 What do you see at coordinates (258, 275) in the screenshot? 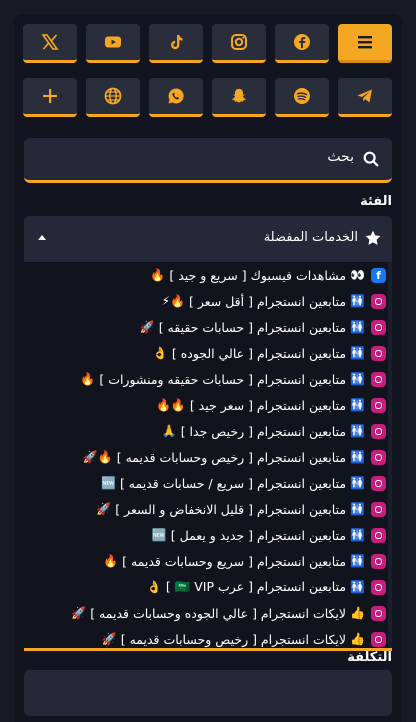
I see `service-text: مشاهدات فيسبوك [ سريع و جيد ]` at bounding box center [258, 275].